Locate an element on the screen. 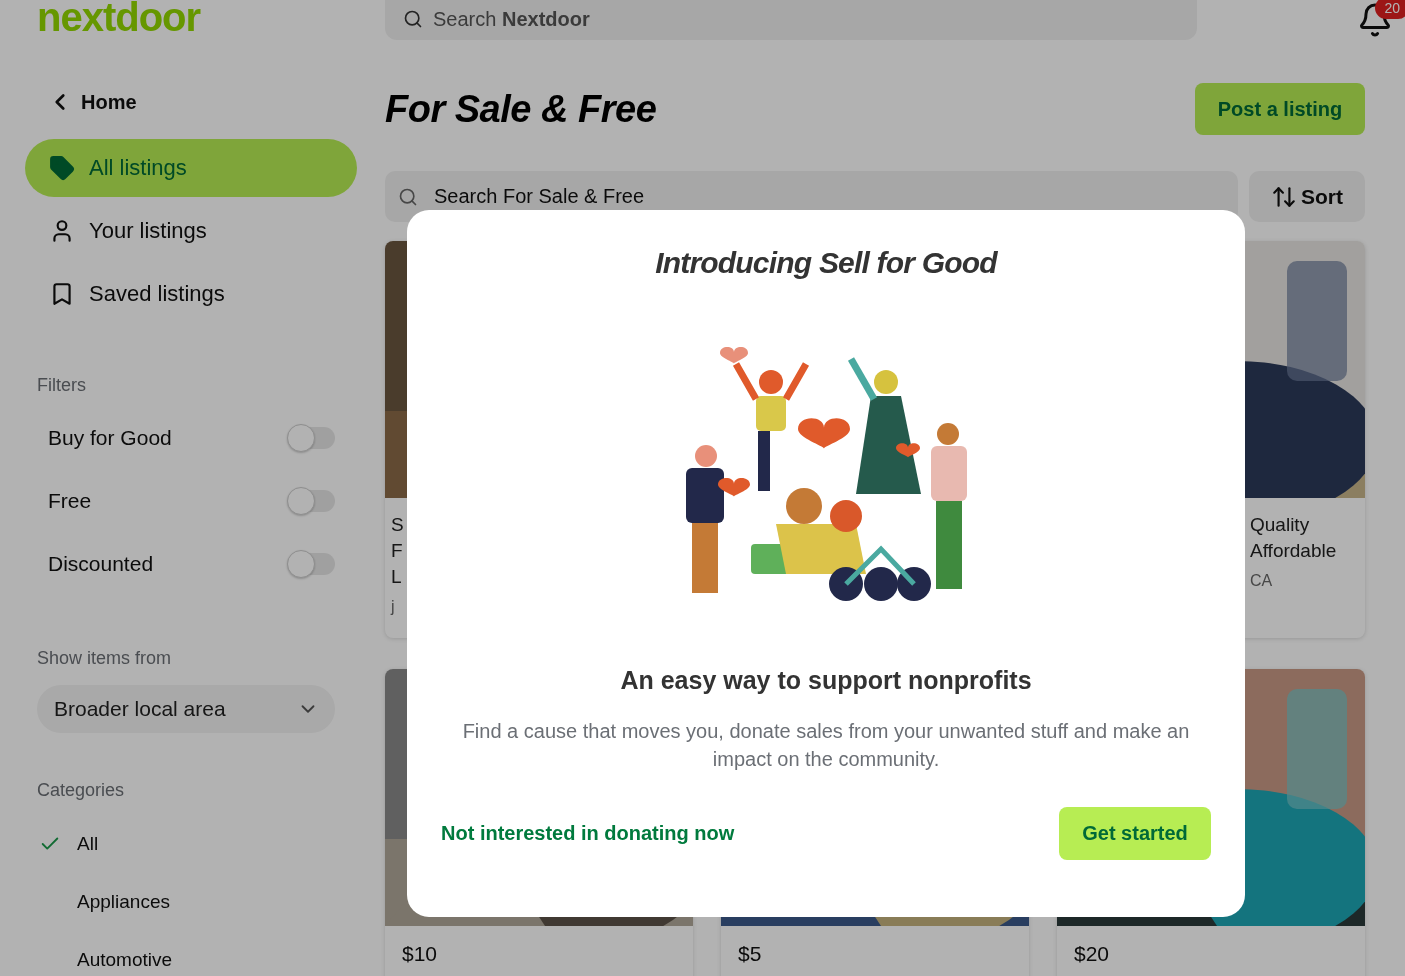 This screenshot has height=976, width=1405. section-label: Categories is located at coordinates (81, 790).